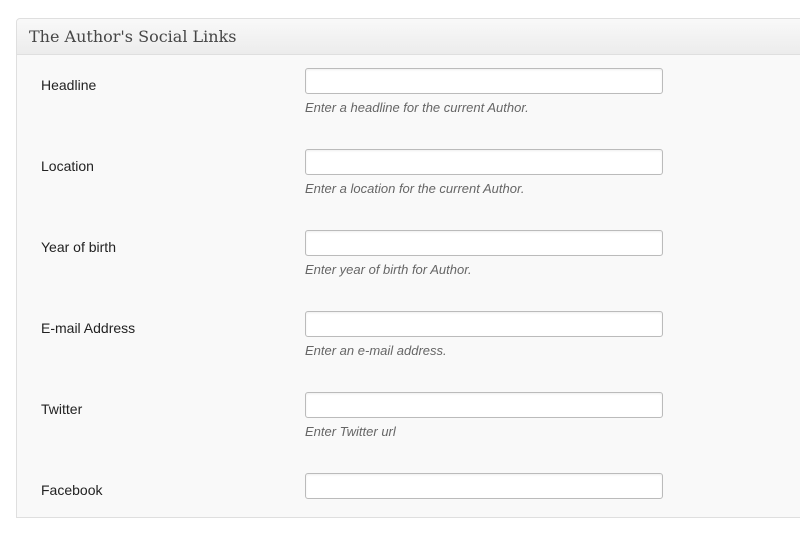  I want to click on headline-label: Headline, so click(69, 85).